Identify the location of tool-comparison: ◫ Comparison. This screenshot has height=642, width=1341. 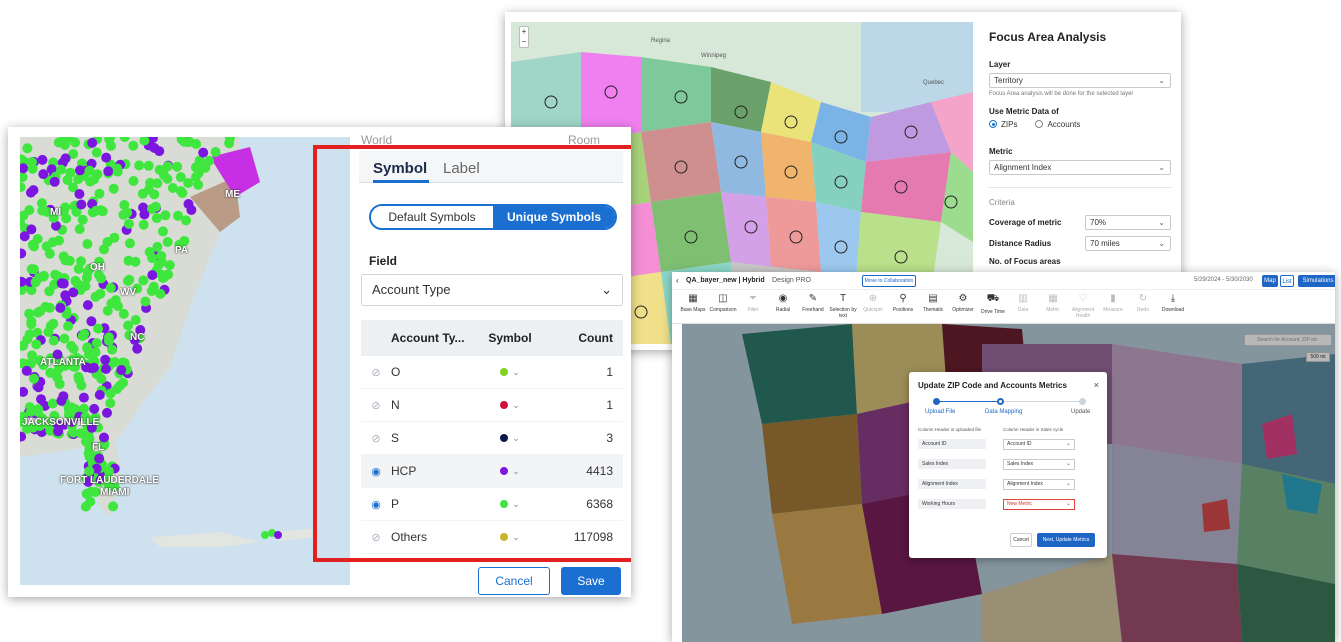
(723, 303).